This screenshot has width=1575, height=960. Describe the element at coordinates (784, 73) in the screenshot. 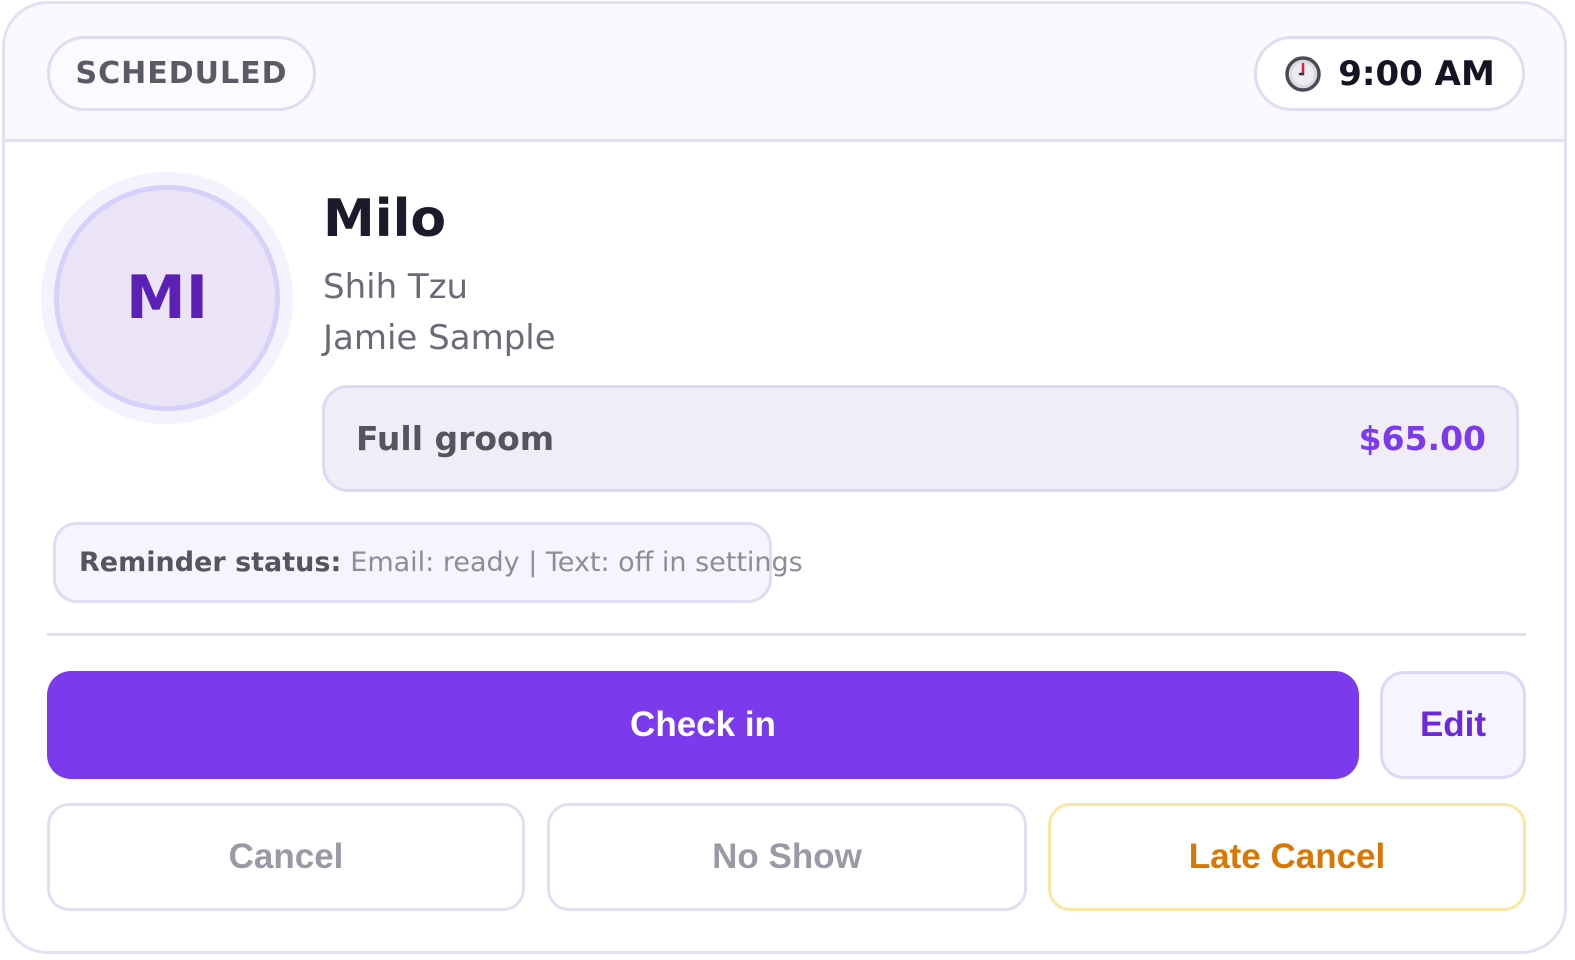

I see `card-header: SCHEDULED 9:00 AM` at that location.